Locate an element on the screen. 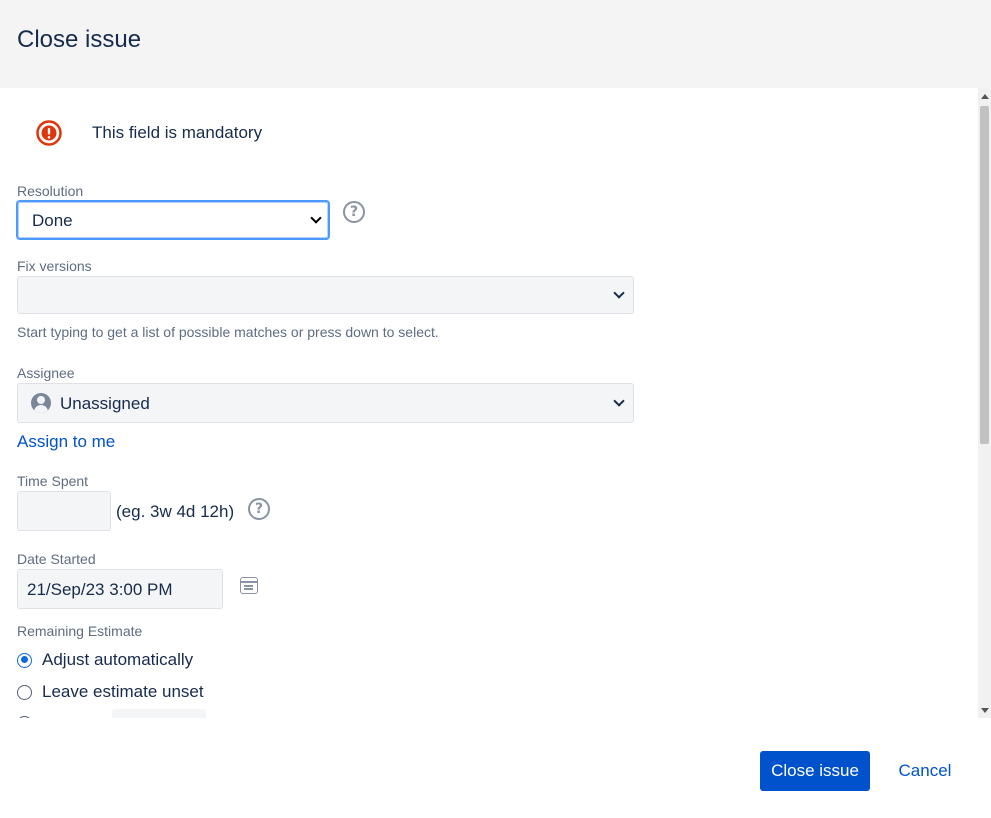  assignee-selected-value: Unassigned is located at coordinates (105, 403).